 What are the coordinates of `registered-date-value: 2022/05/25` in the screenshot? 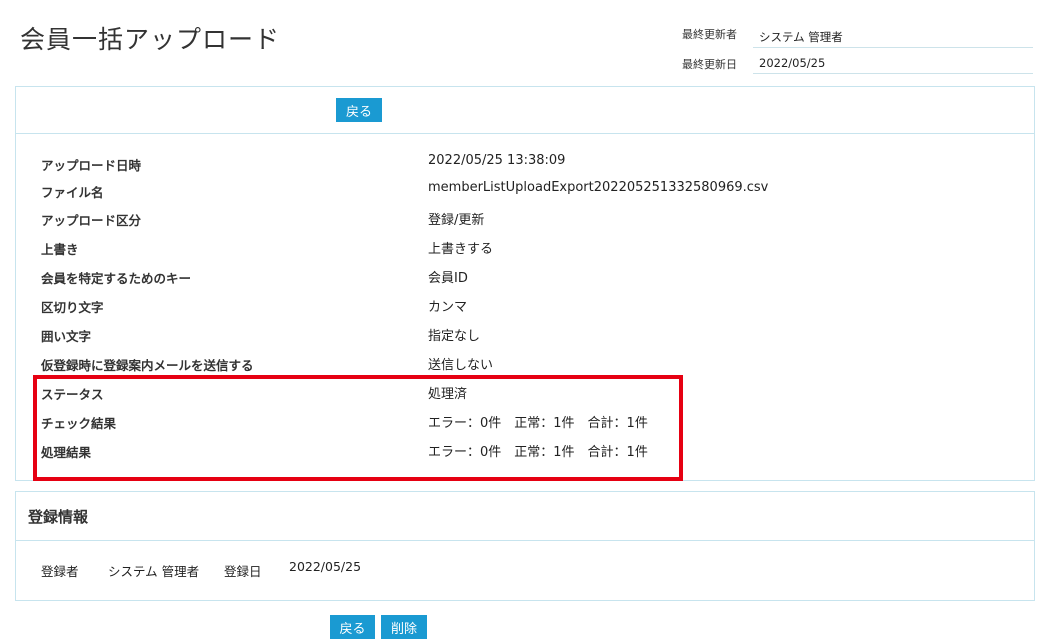 It's located at (325, 566).